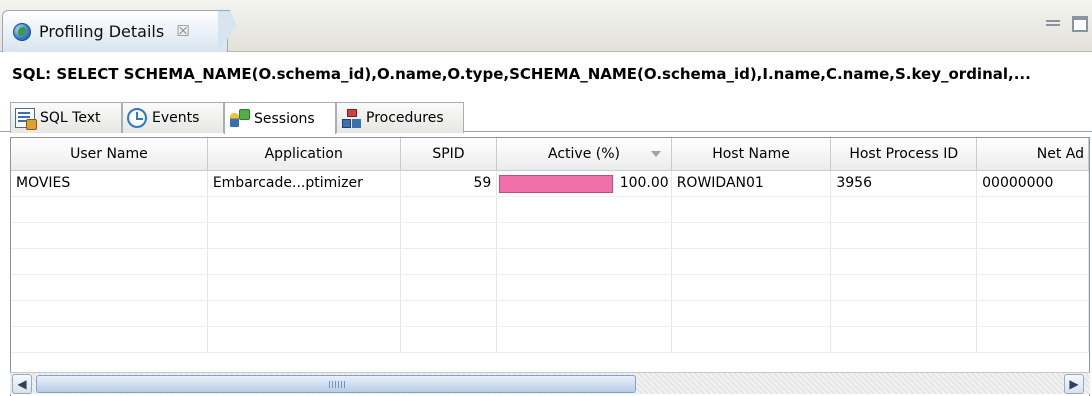 The height and width of the screenshot is (396, 1092). Describe the element at coordinates (22, 31) in the screenshot. I see `globe-icon` at that location.